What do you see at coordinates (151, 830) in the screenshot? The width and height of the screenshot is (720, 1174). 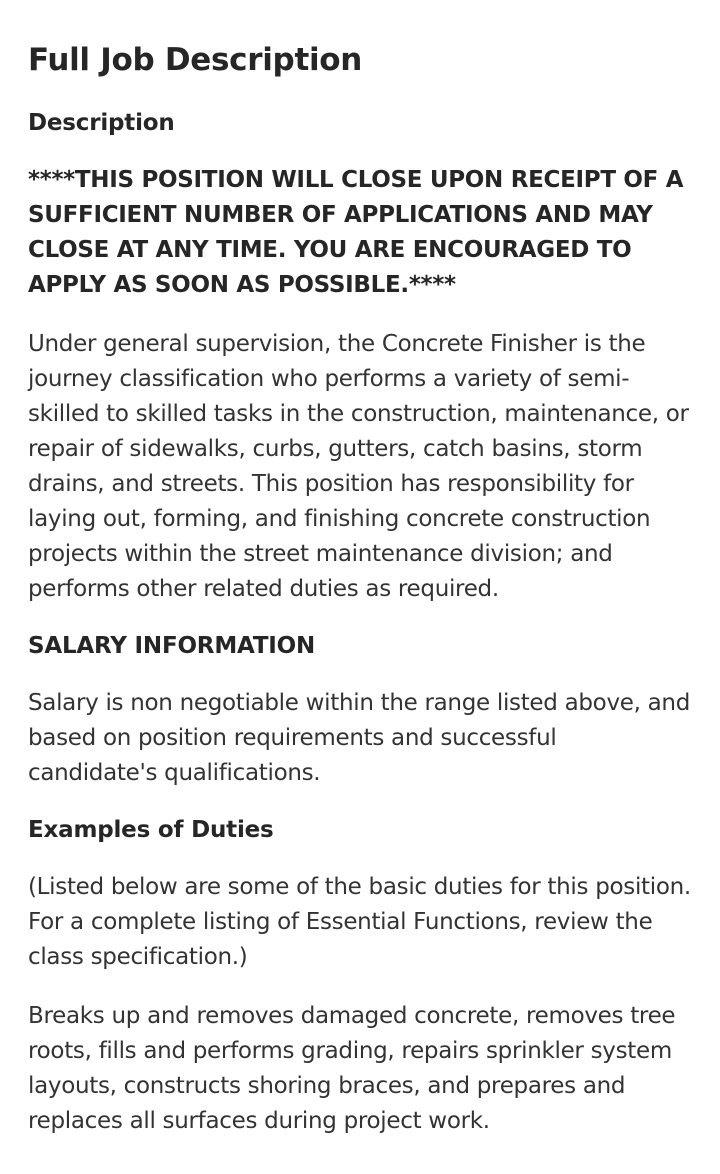 I see `duties-heading: Examples of Duties` at bounding box center [151, 830].